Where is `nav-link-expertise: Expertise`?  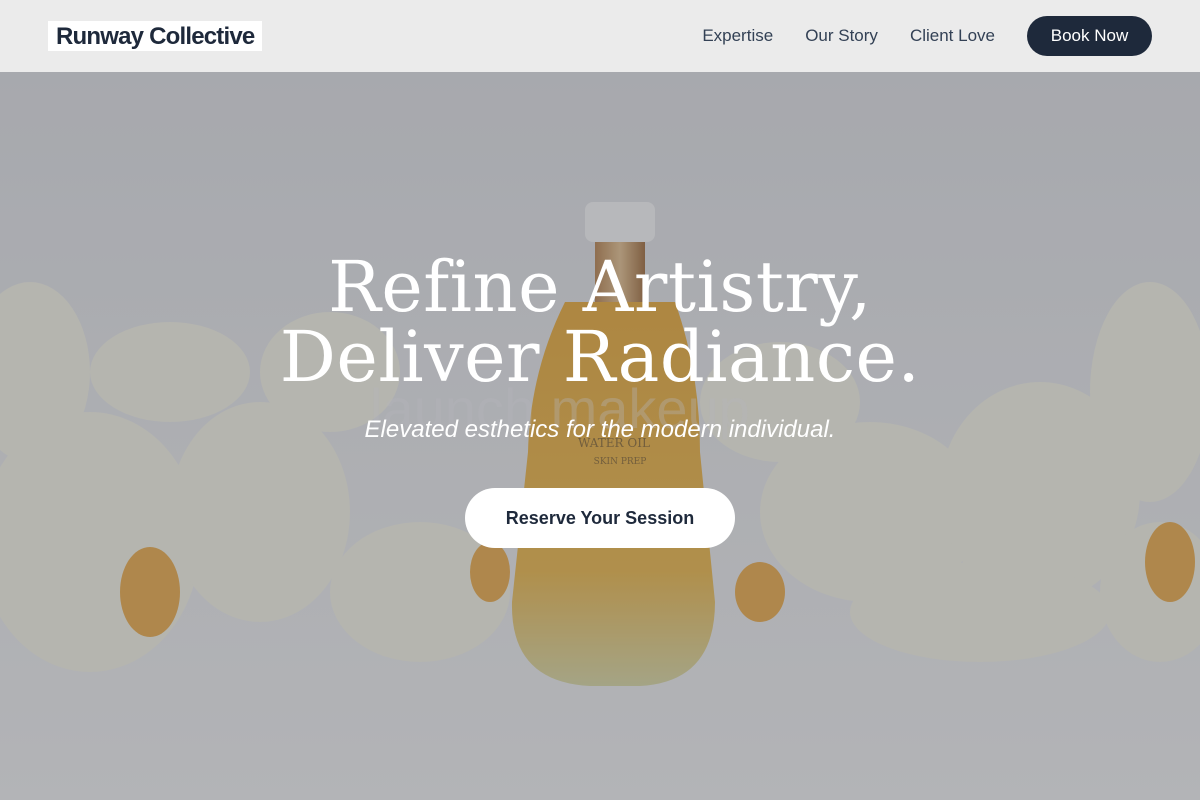
nav-link-expertise: Expertise is located at coordinates (737, 36).